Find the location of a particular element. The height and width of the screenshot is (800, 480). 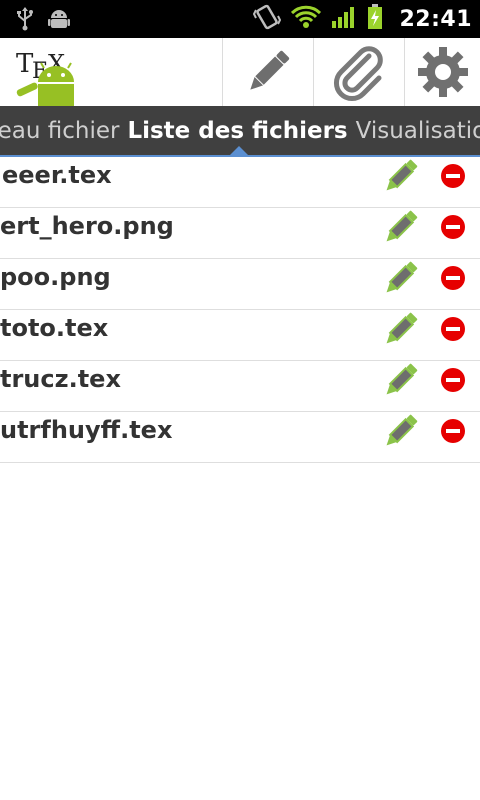

android-debug-icon is located at coordinates (59, 21).